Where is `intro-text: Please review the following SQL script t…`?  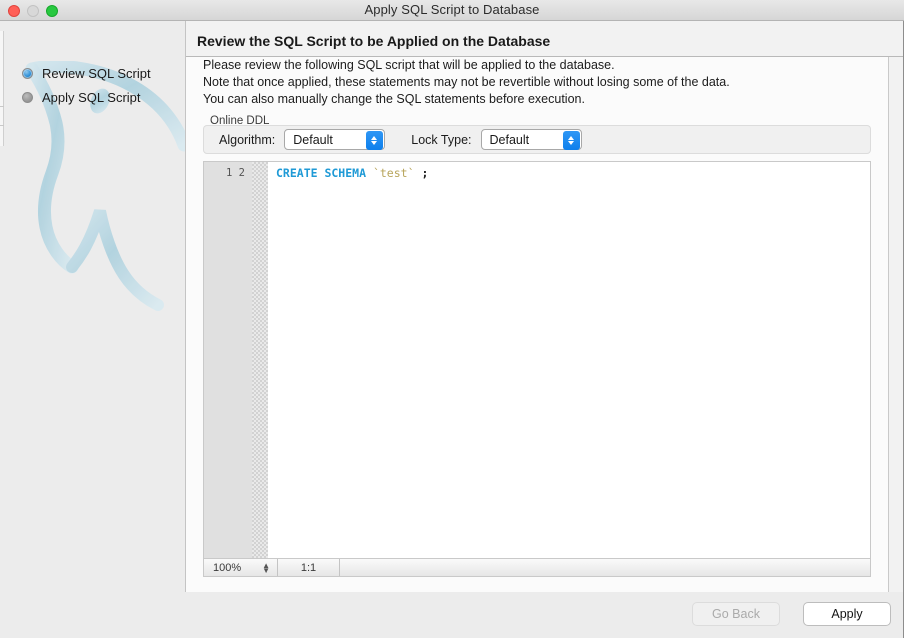
intro-text: Please review the following SQL script t… is located at coordinates (466, 82).